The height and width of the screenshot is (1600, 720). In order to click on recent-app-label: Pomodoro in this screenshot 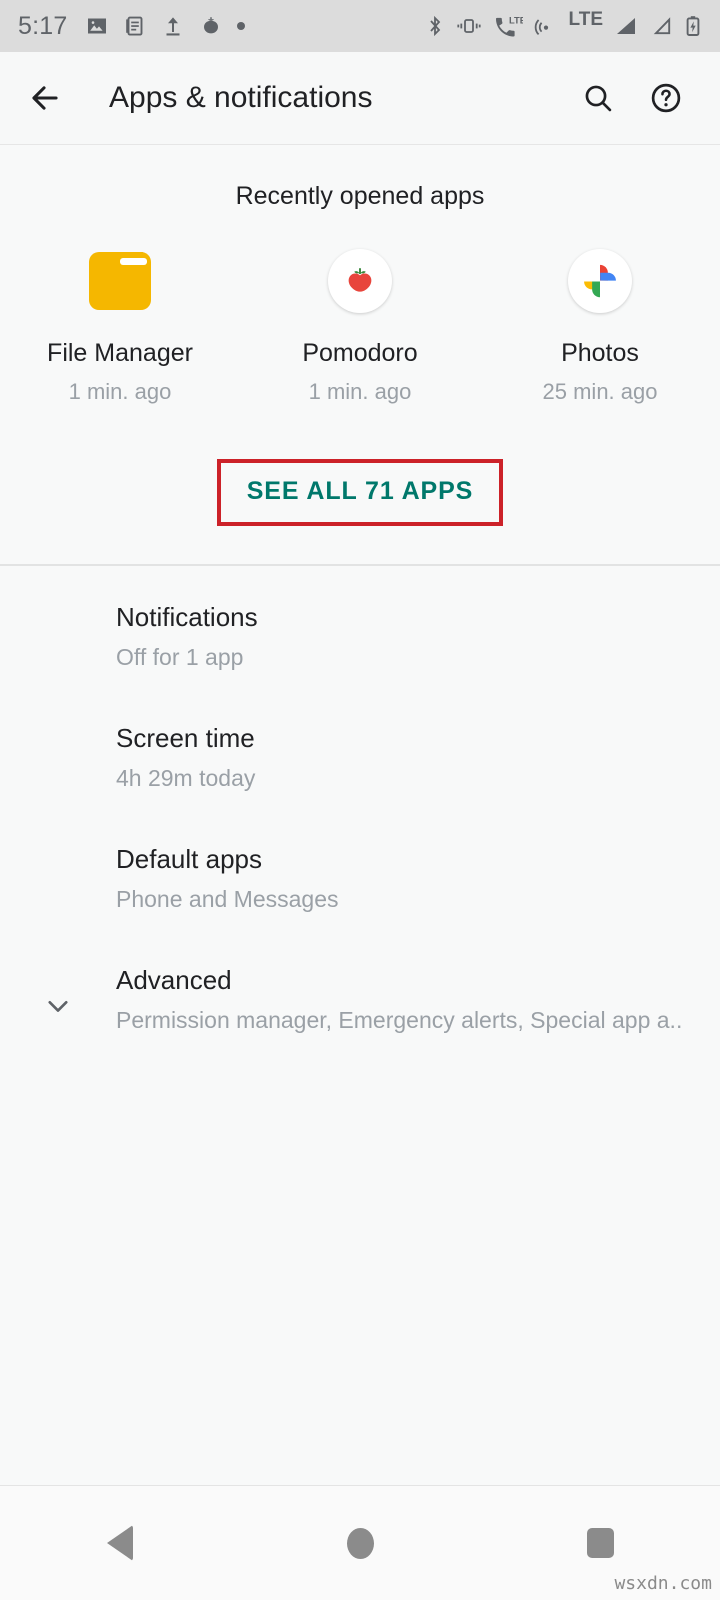, I will do `click(360, 353)`.